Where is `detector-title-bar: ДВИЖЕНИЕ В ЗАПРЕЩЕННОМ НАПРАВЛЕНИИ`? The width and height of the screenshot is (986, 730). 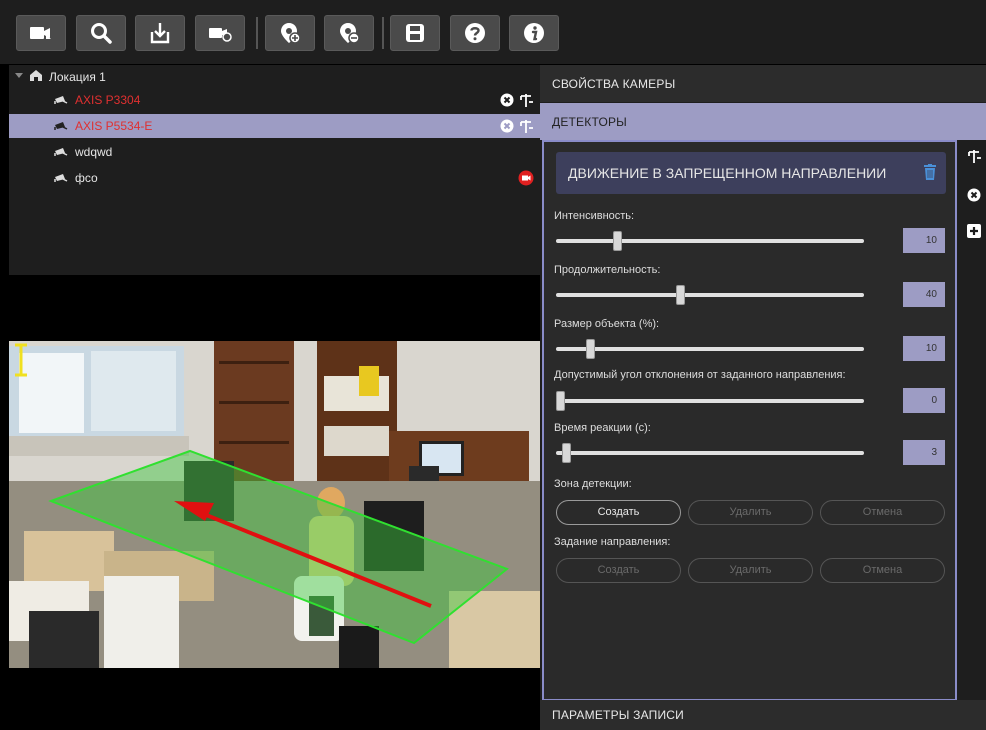
detector-title-bar: ДВИЖЕНИЕ В ЗАПРЕЩЕННОМ НАПРАВЛЕНИИ is located at coordinates (751, 173).